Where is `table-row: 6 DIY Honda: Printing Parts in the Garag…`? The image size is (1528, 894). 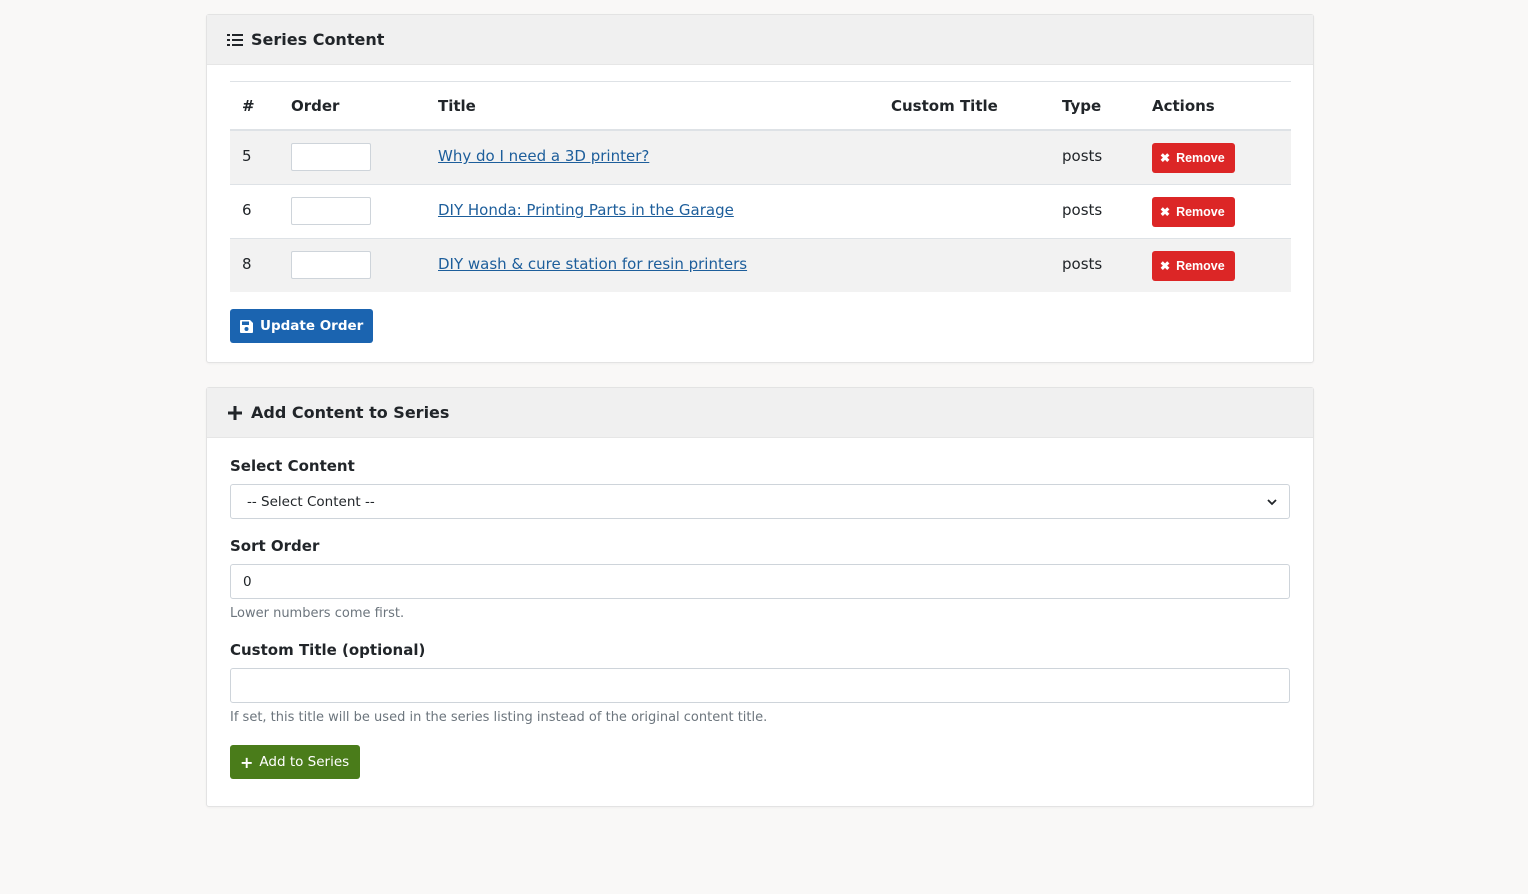
table-row: 6 DIY Honda: Printing Parts in the Garag… is located at coordinates (760, 211).